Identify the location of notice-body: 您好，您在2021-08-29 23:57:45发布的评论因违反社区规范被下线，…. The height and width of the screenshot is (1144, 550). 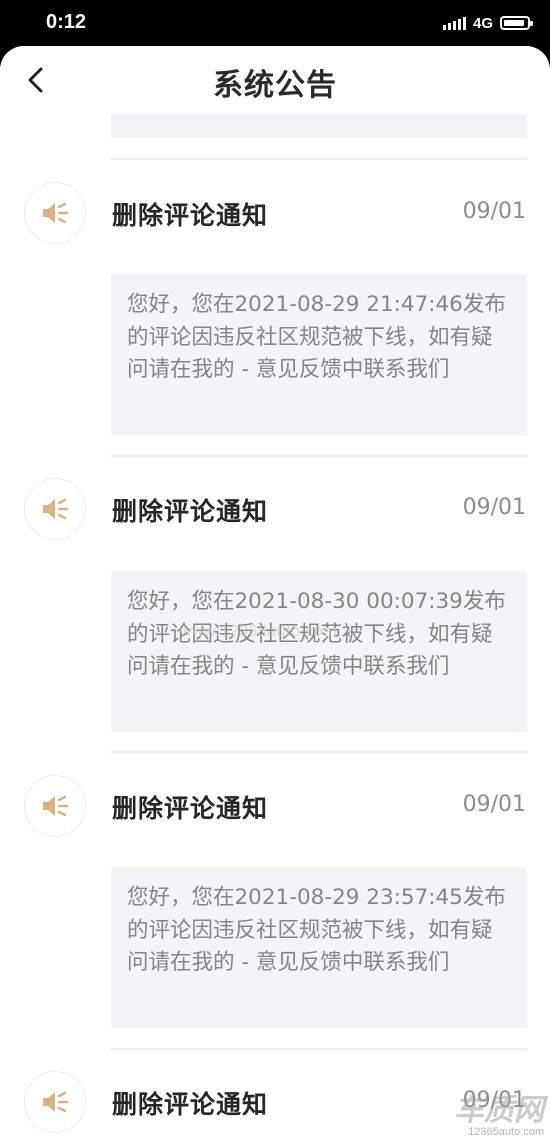
(319, 947).